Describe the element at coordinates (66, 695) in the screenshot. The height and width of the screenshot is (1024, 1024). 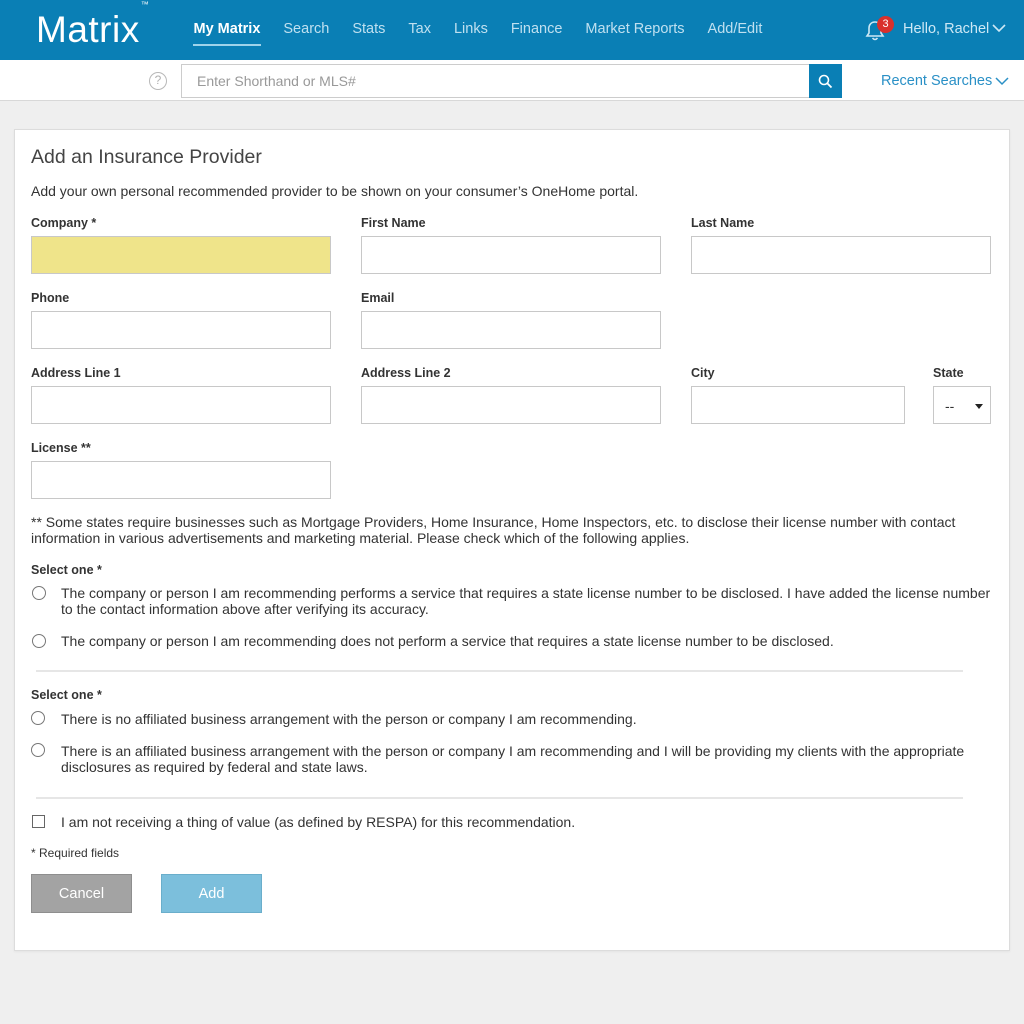
I see `affiliation-select-one-label: Select one *` at that location.